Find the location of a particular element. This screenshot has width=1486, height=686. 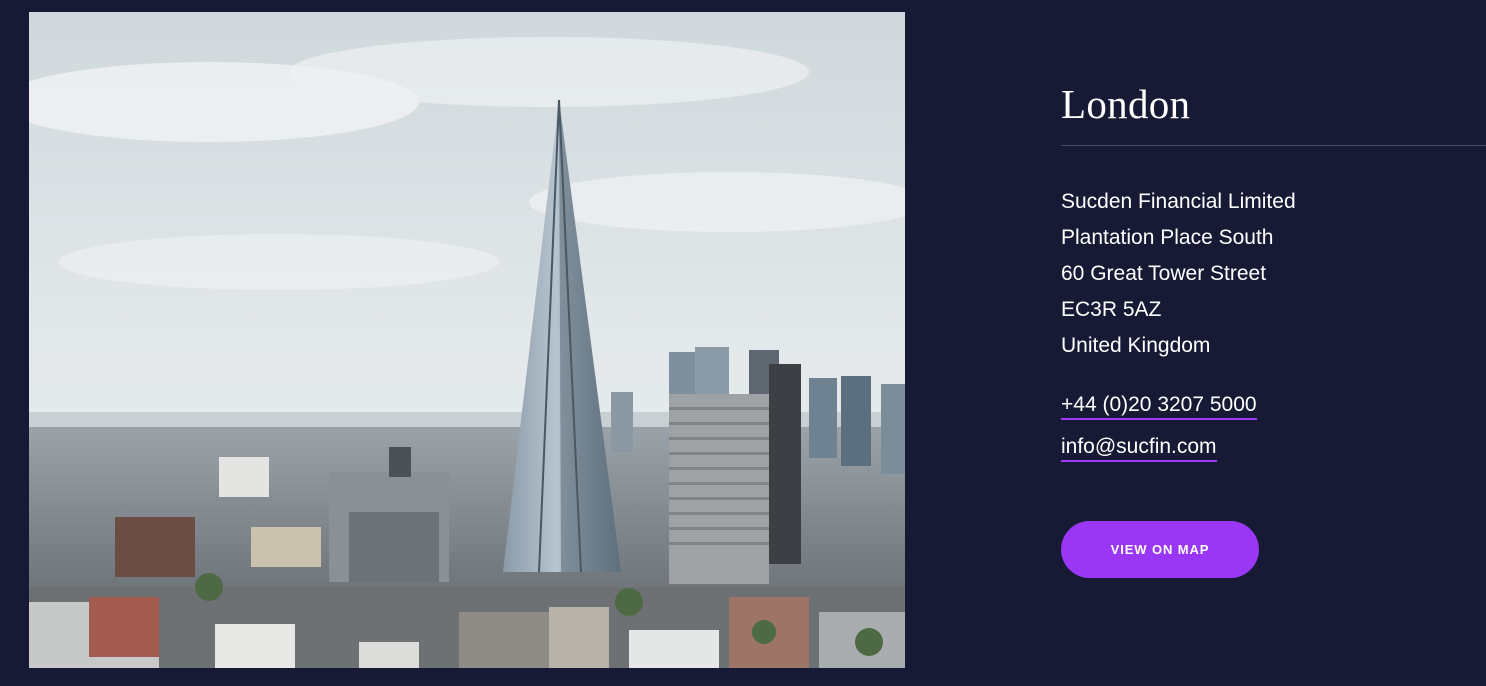

city-title: London is located at coordinates (1126, 104).